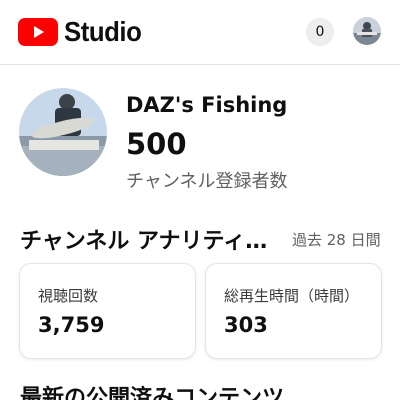 This screenshot has height=400, width=400. I want to click on channel-avatar, so click(63, 132).